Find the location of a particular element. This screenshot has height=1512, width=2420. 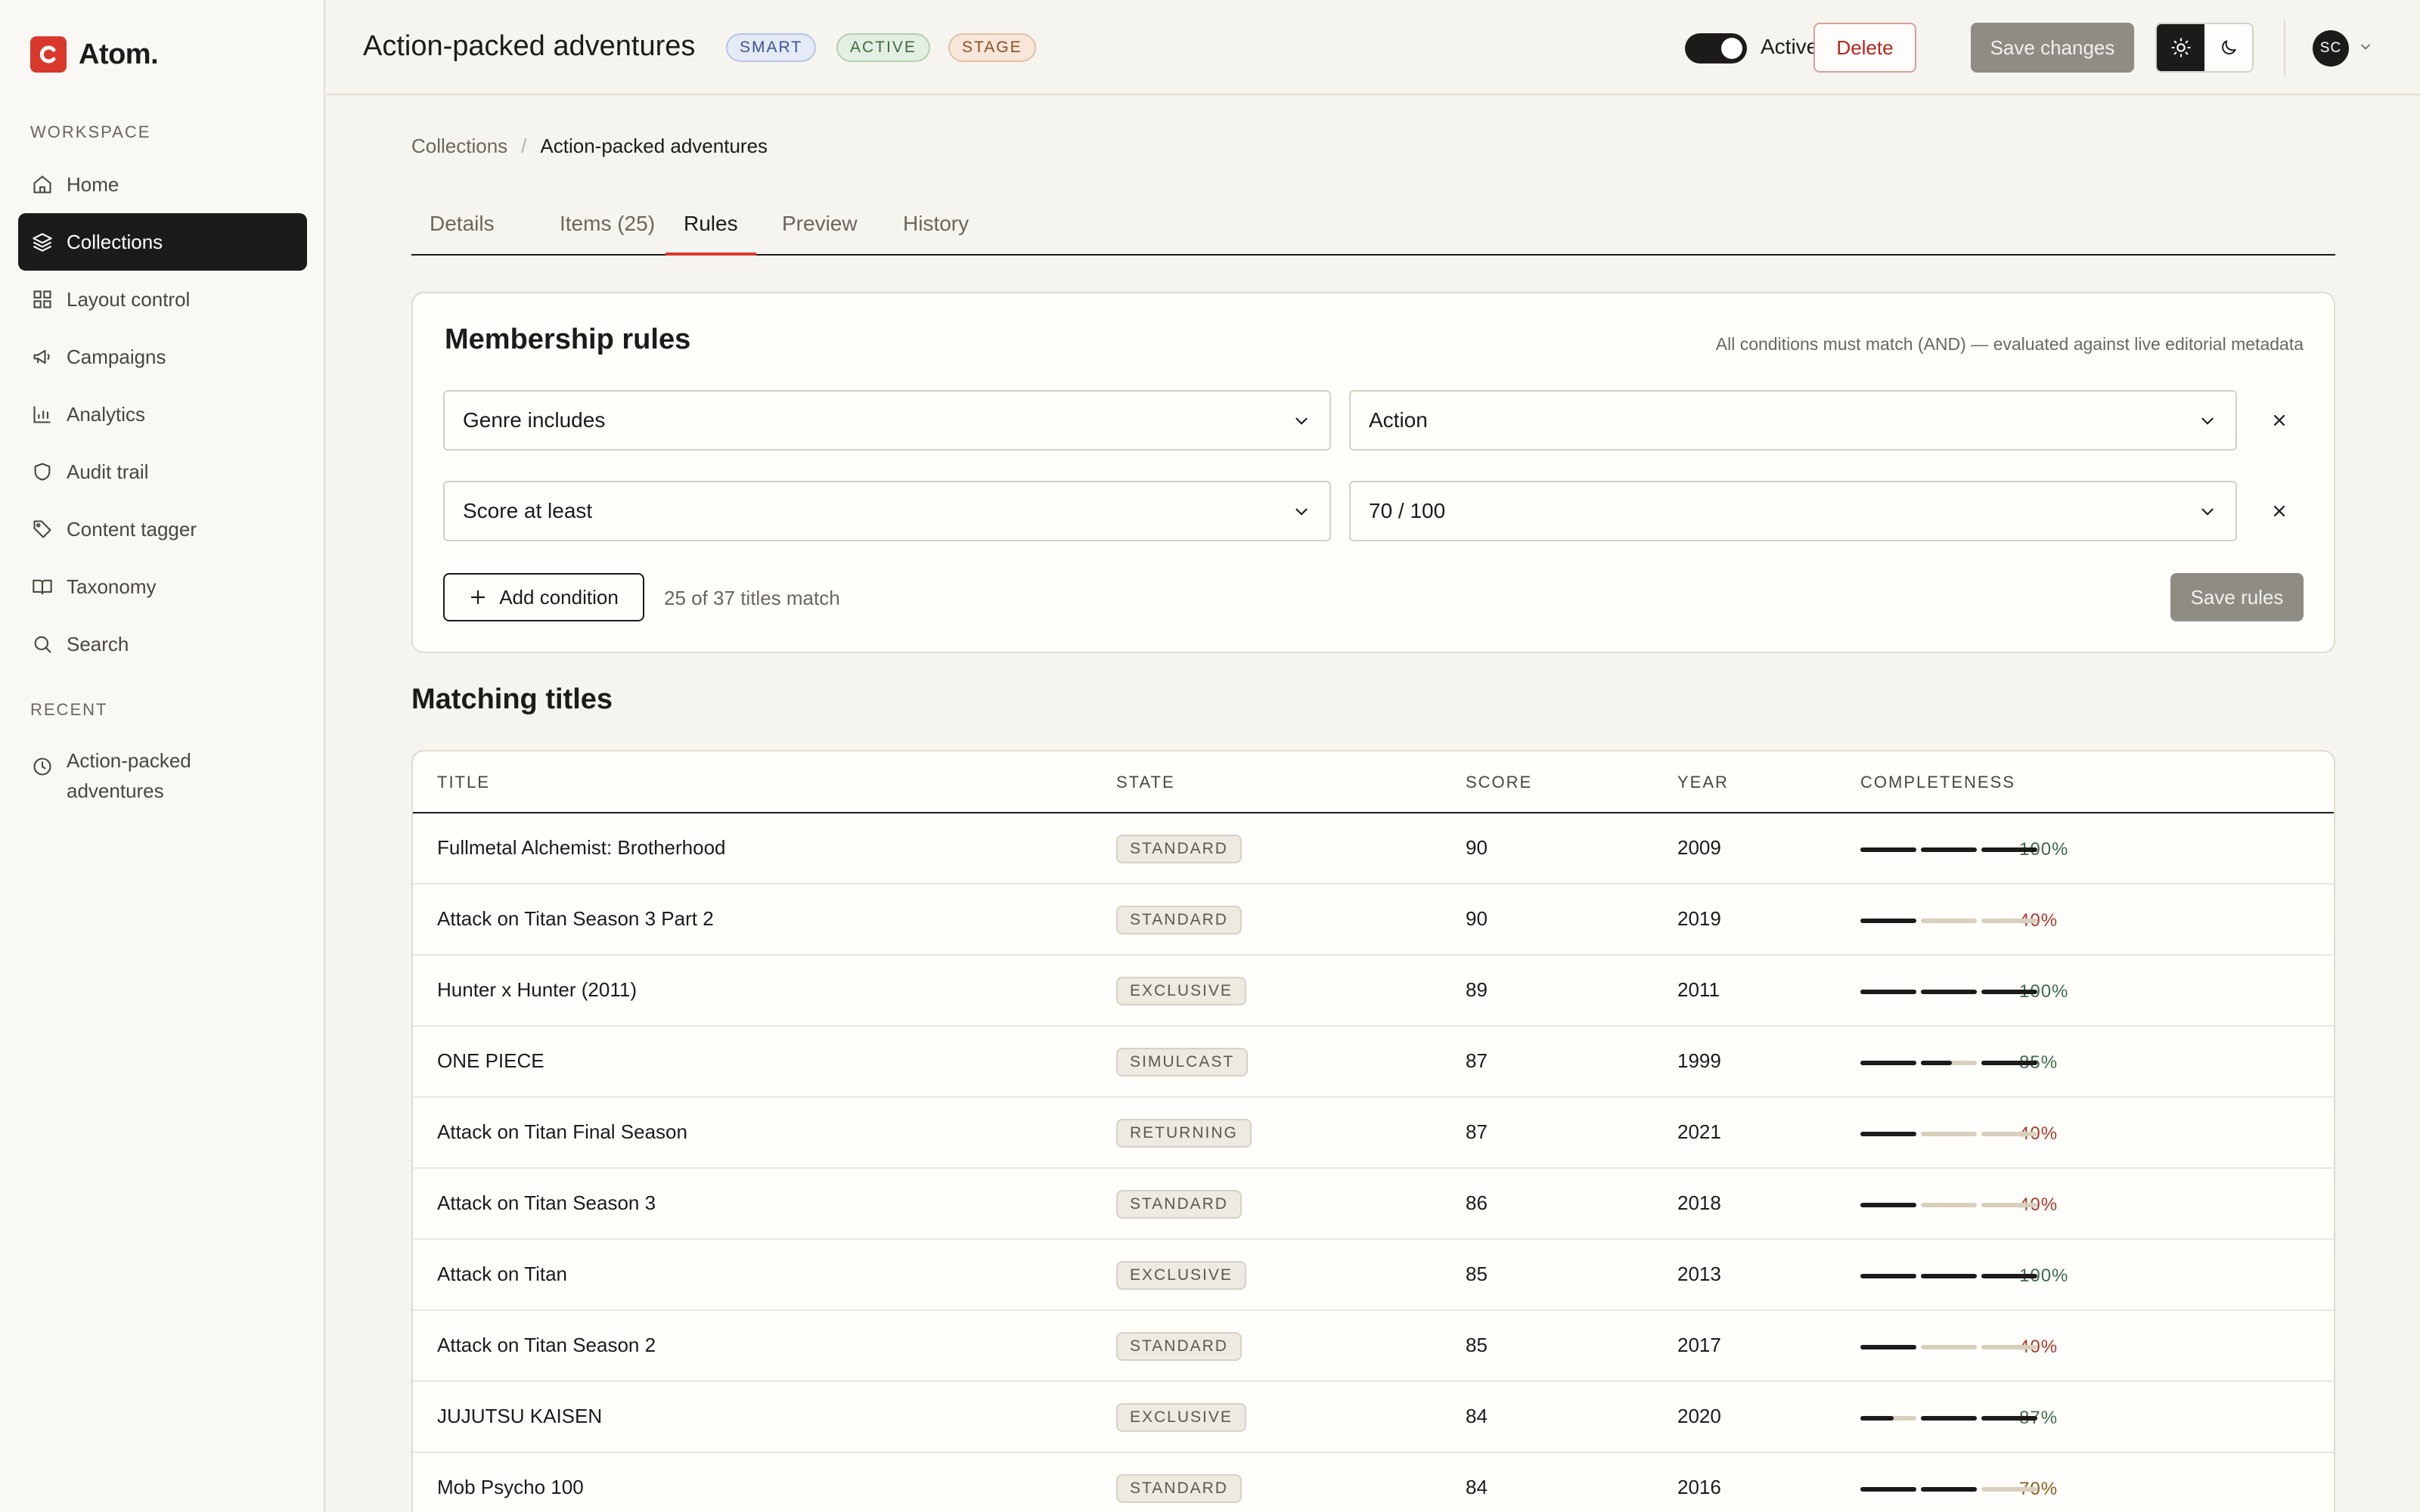

tab-preview: Preview is located at coordinates (820, 234).